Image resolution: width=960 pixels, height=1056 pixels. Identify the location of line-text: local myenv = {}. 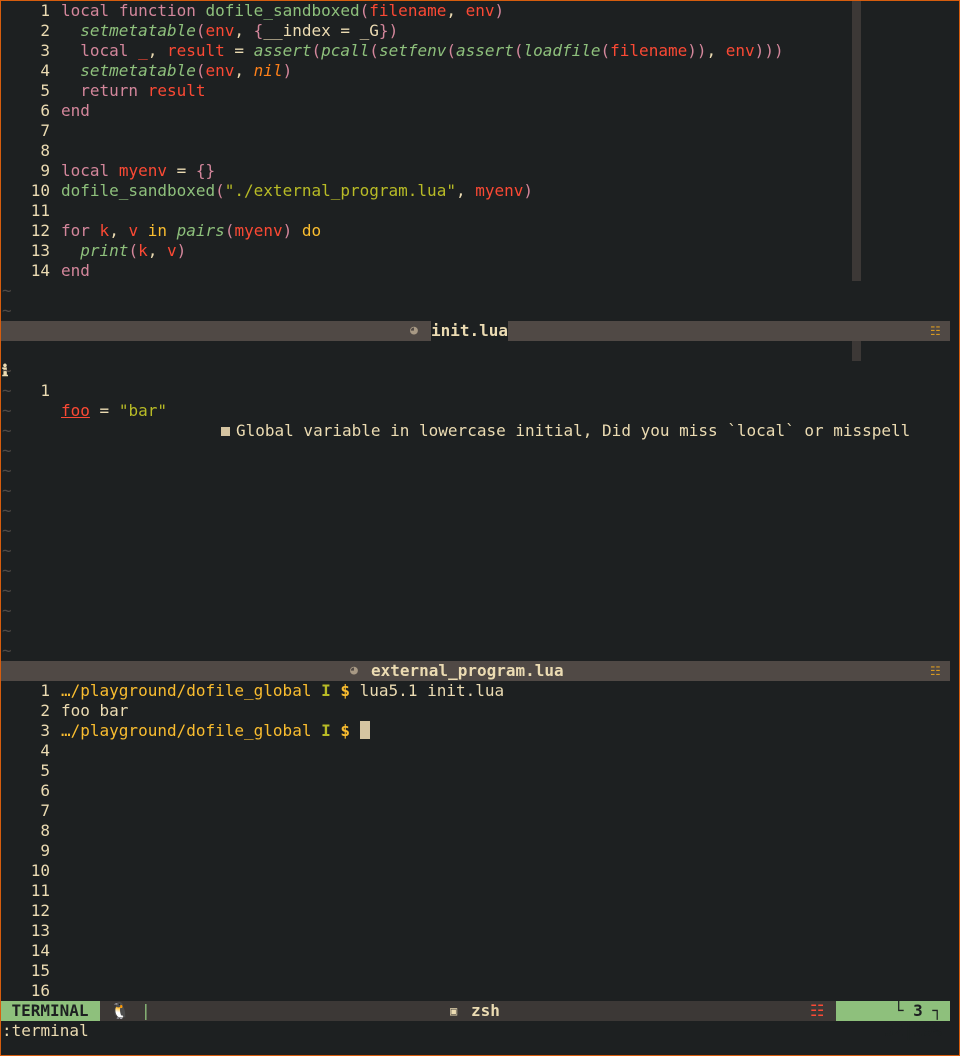
(138, 171).